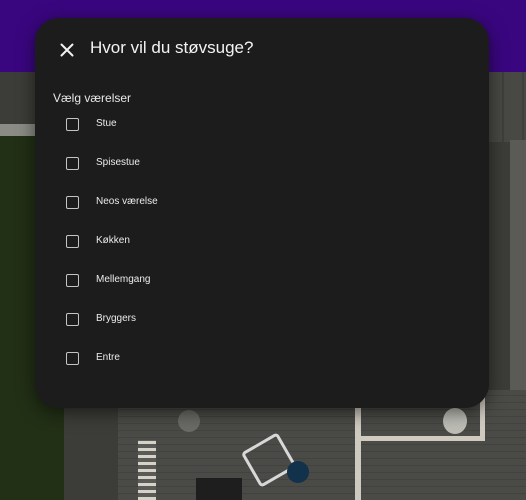 Image resolution: width=526 pixels, height=500 pixels. Describe the element at coordinates (262, 203) in the screenshot. I see `room-item-neos-vaerelse: Neos værelse` at that location.